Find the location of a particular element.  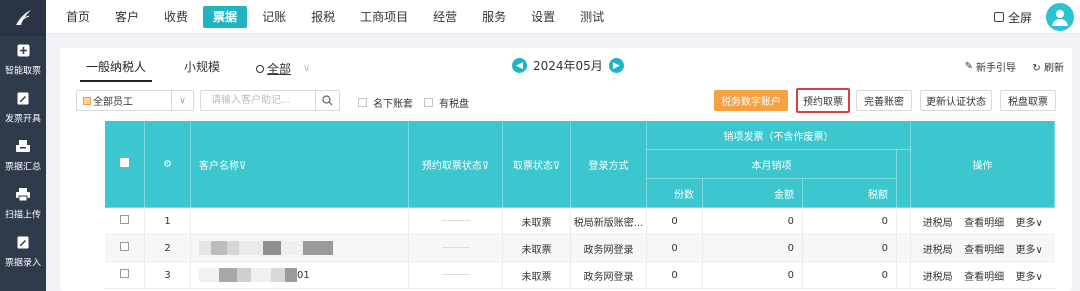

sidebar-item-invoice-issue: 发票开具 is located at coordinates (23, 108).